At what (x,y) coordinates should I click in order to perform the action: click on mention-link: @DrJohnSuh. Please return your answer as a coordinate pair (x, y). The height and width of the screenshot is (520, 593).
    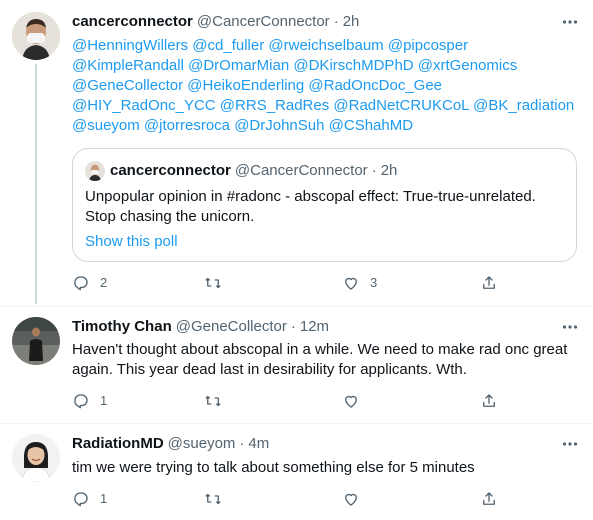
    Looking at the image, I should click on (279, 125).